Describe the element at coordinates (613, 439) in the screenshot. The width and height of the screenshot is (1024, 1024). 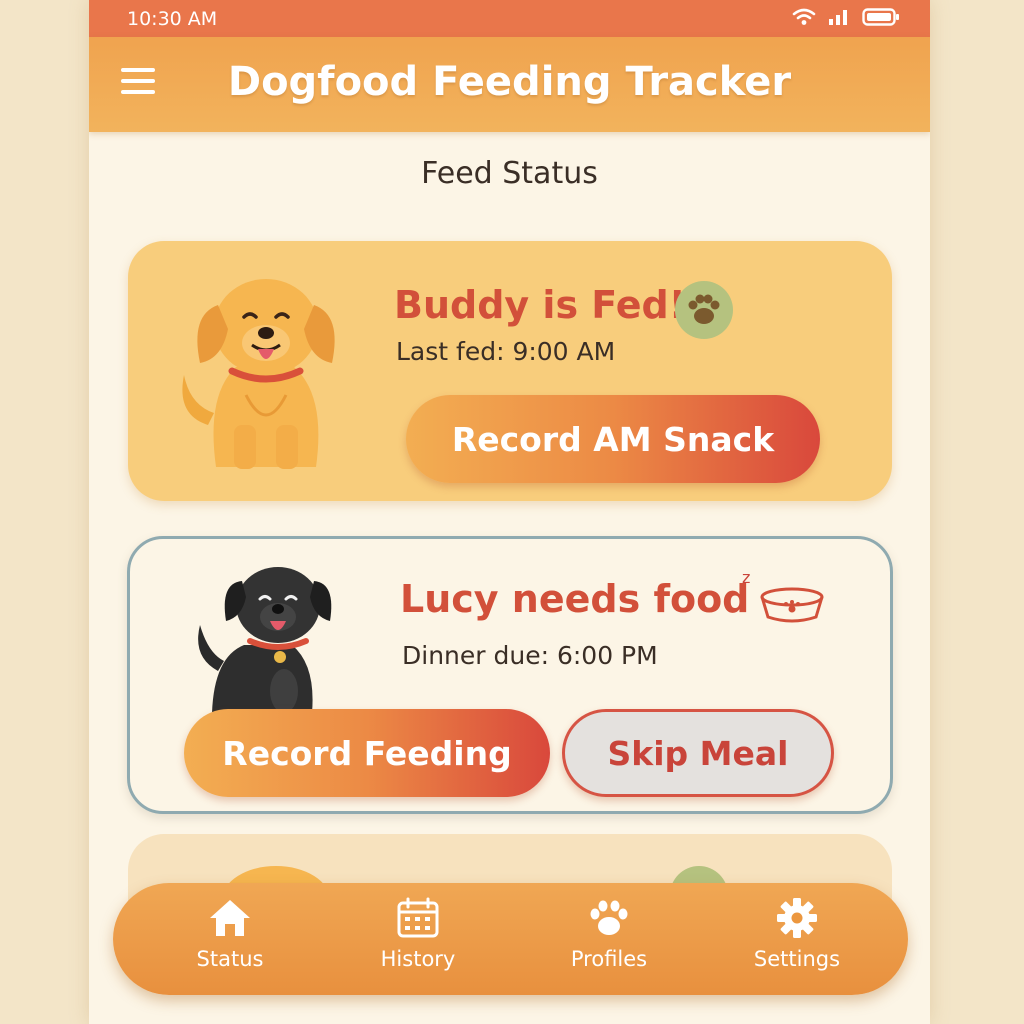
I see `record-am-snack-button: Record AM Snack` at that location.